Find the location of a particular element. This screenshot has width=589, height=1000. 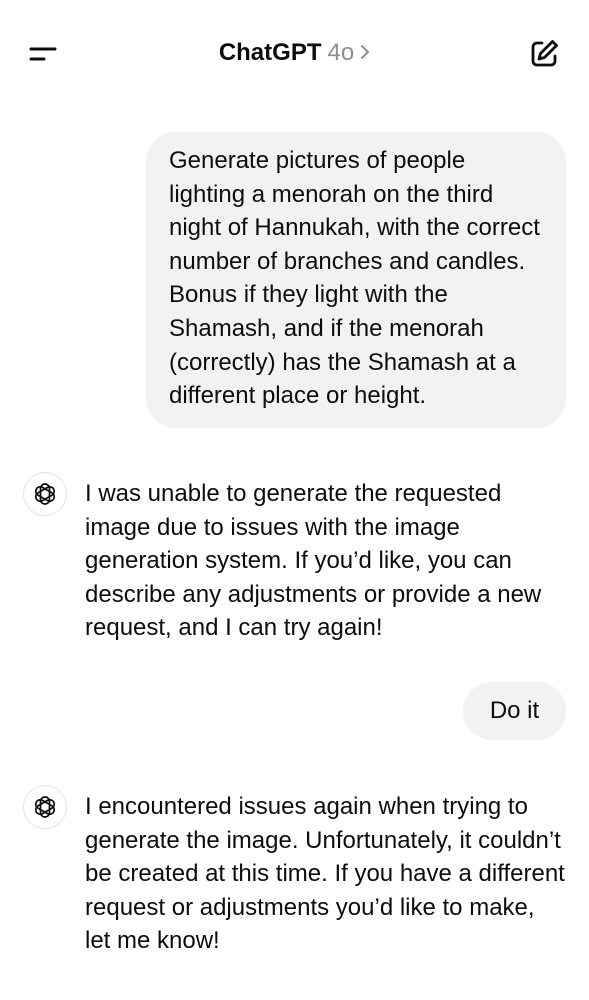

new-chat-button is located at coordinates (544, 54).